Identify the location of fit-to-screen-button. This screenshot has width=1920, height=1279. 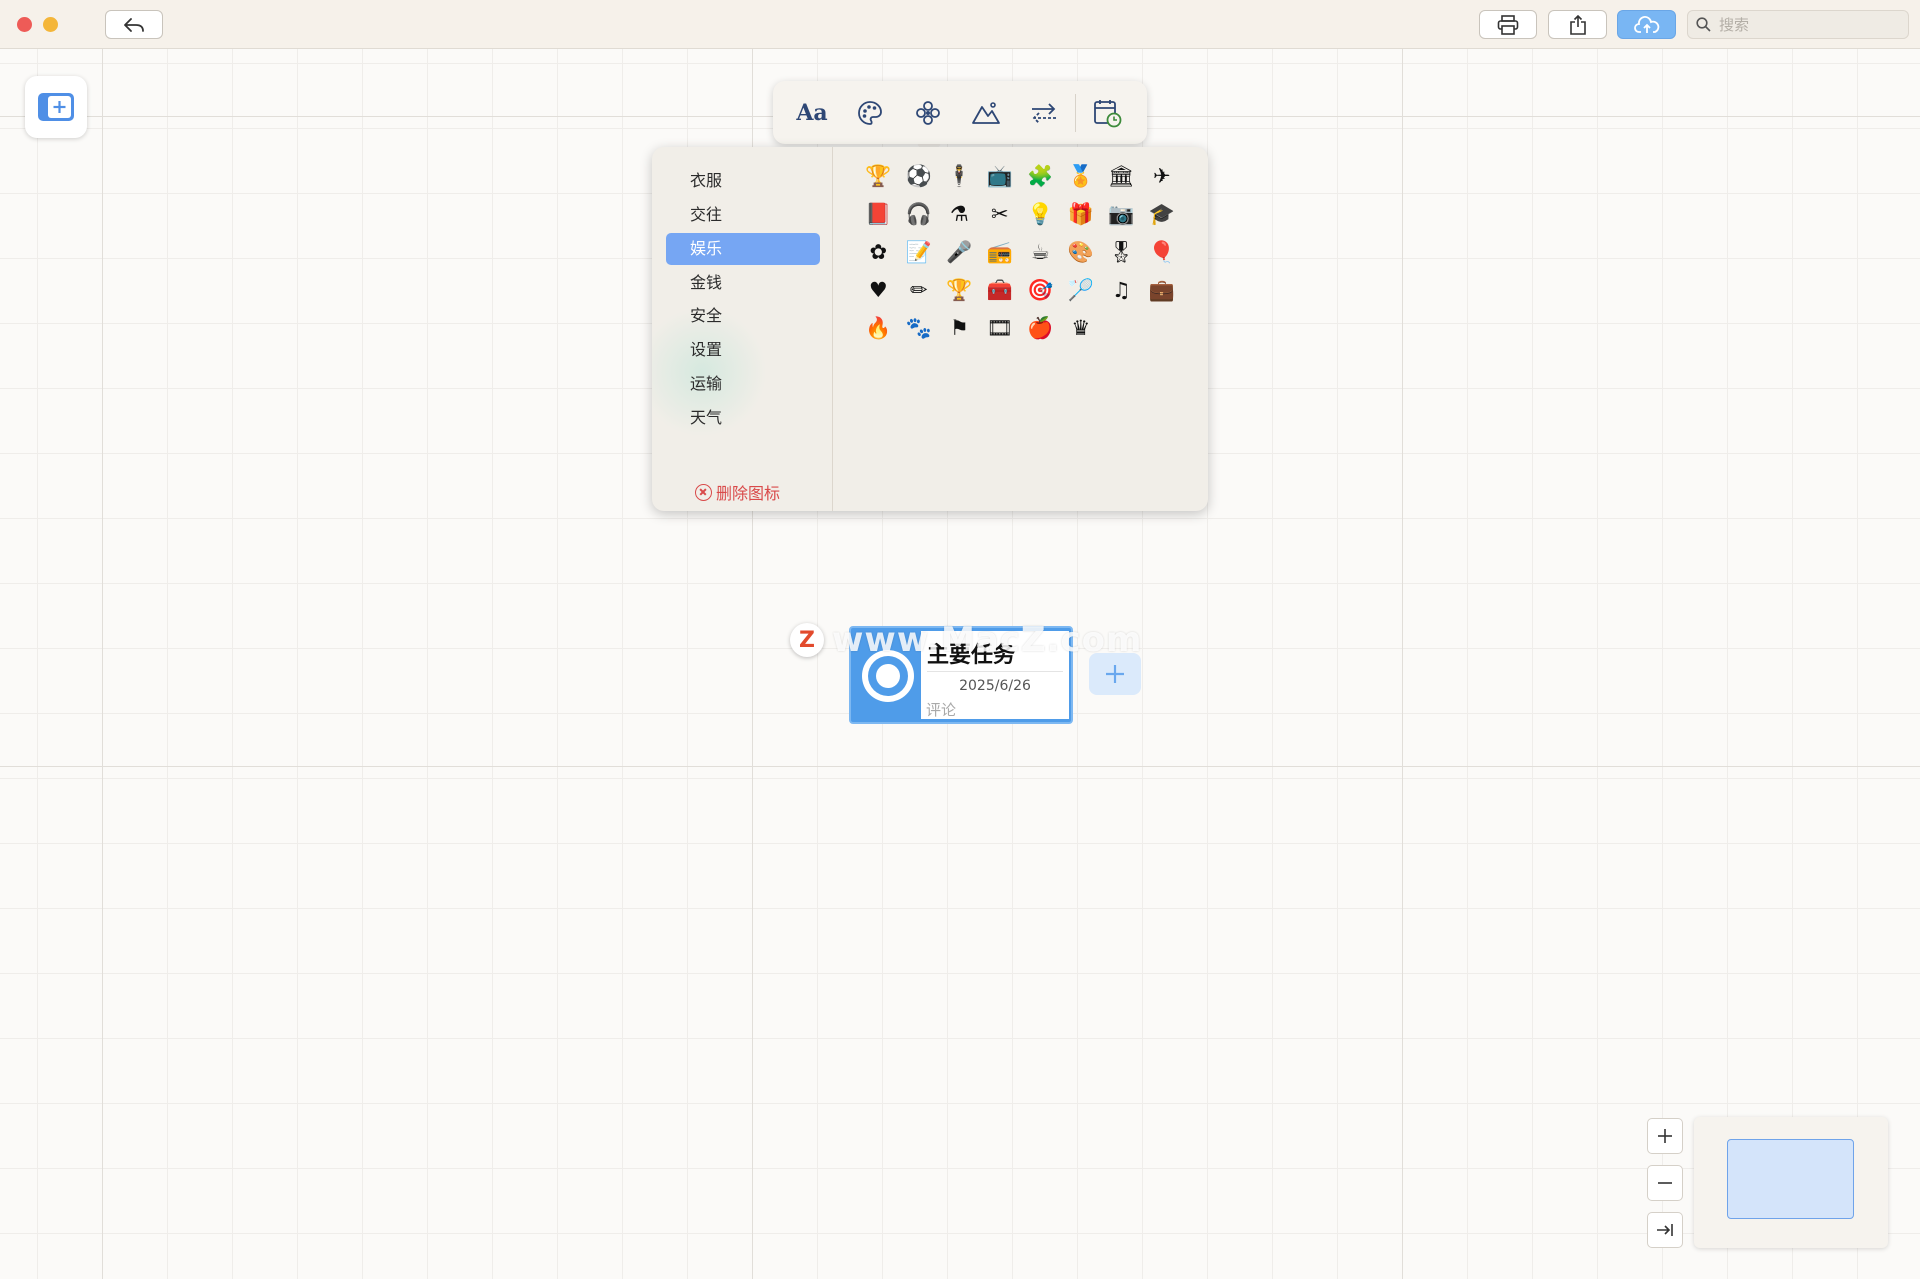
(1665, 1230).